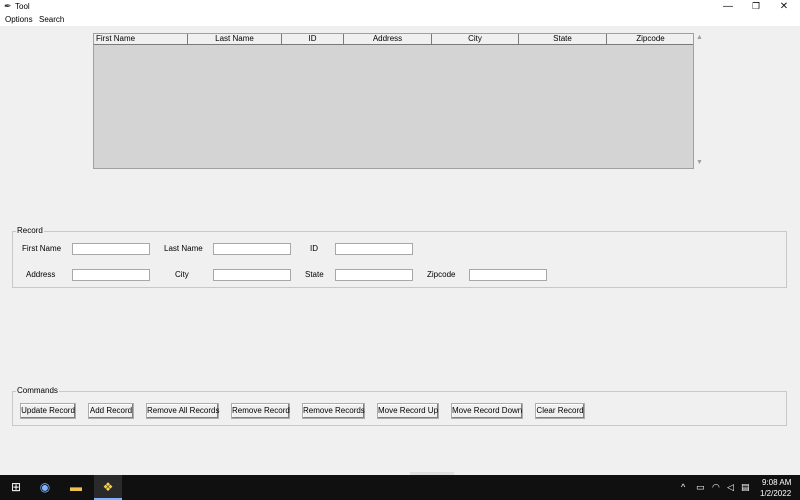 The width and height of the screenshot is (800, 500). I want to click on city-field, so click(252, 275).